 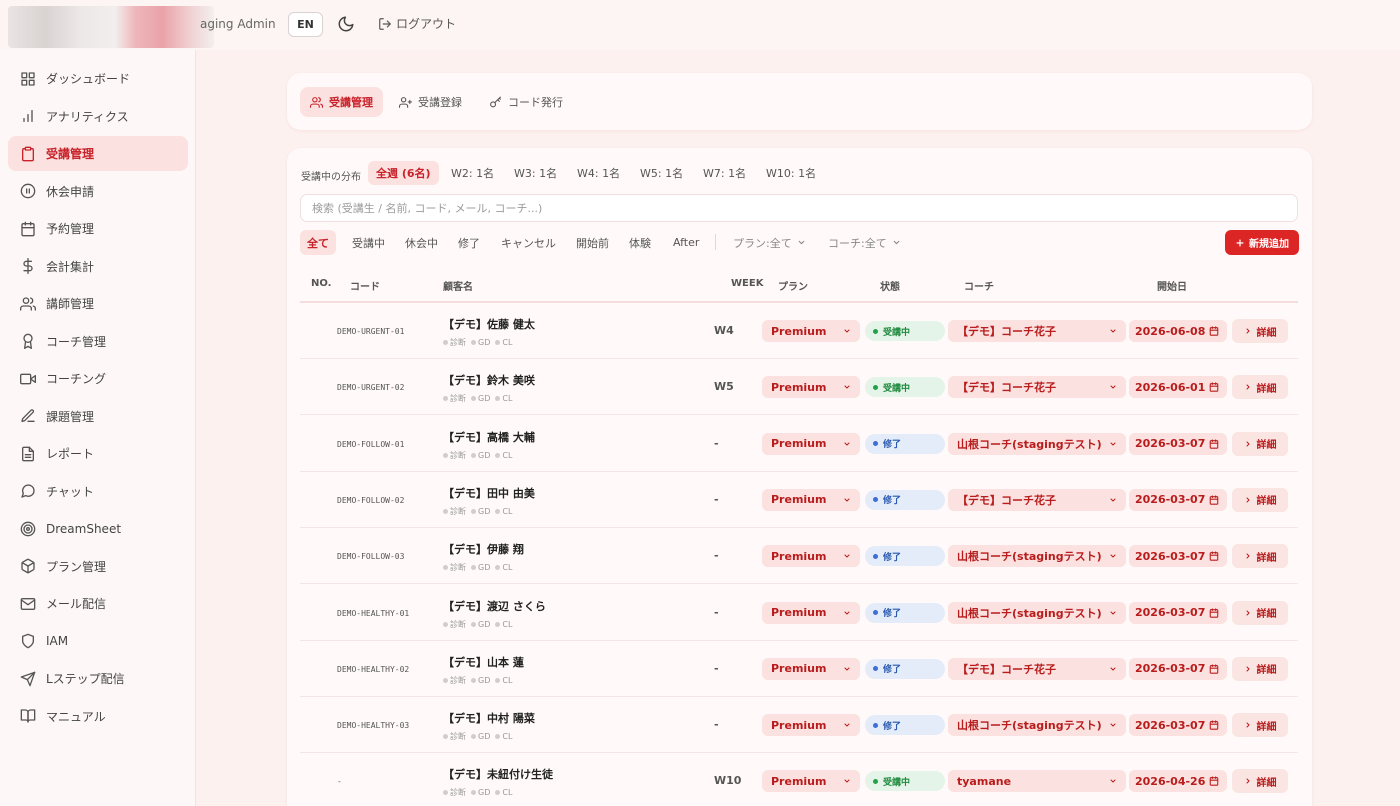 What do you see at coordinates (661, 173) in the screenshot?
I see `distribution-chip-w5: W5: 1名` at bounding box center [661, 173].